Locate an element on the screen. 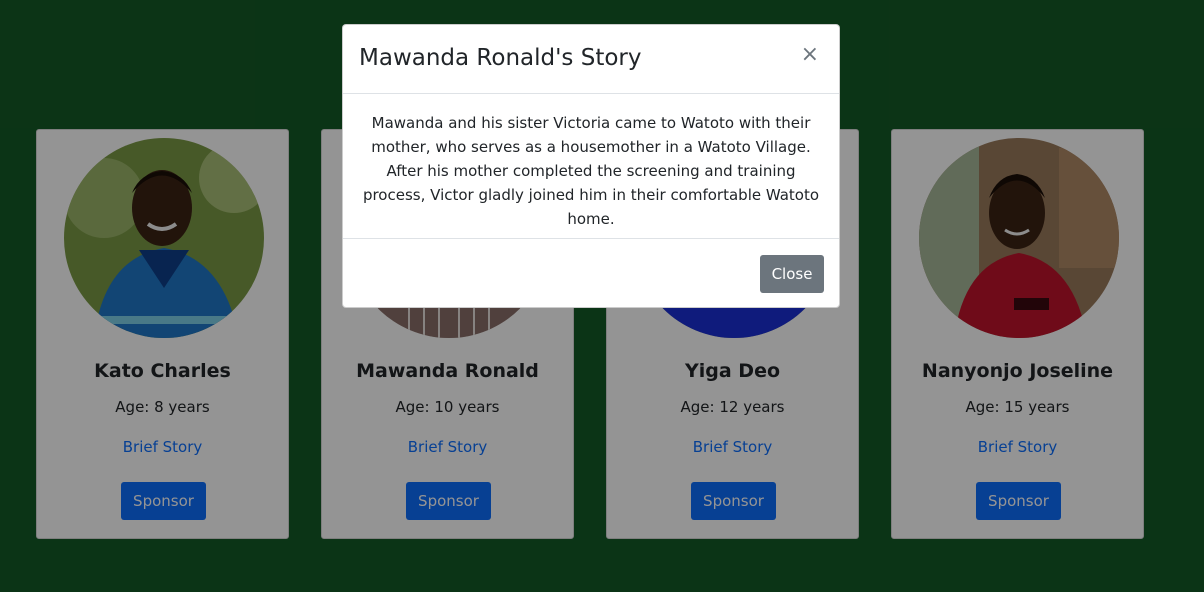 This screenshot has height=592, width=1204. modal-title: Mawanda Ronald's Story is located at coordinates (500, 58).